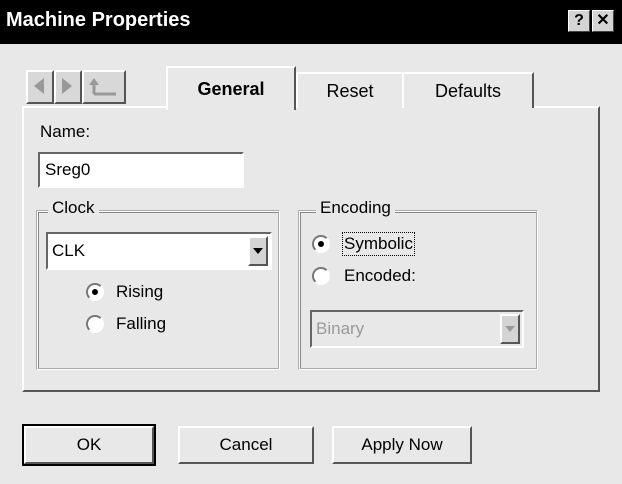  I want to click on up-level-button, so click(104, 87).